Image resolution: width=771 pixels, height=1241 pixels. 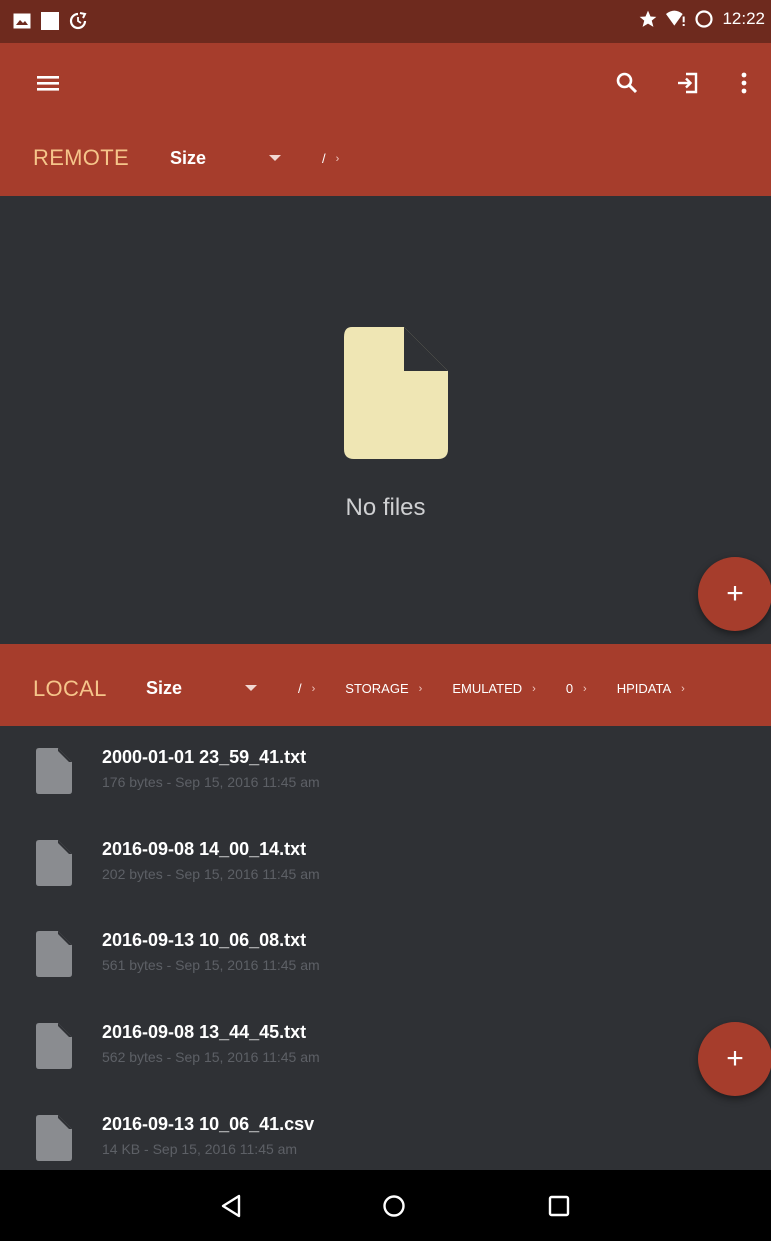 What do you see at coordinates (330, 158) in the screenshot?
I see `remote-breadcrumb: / ›` at bounding box center [330, 158].